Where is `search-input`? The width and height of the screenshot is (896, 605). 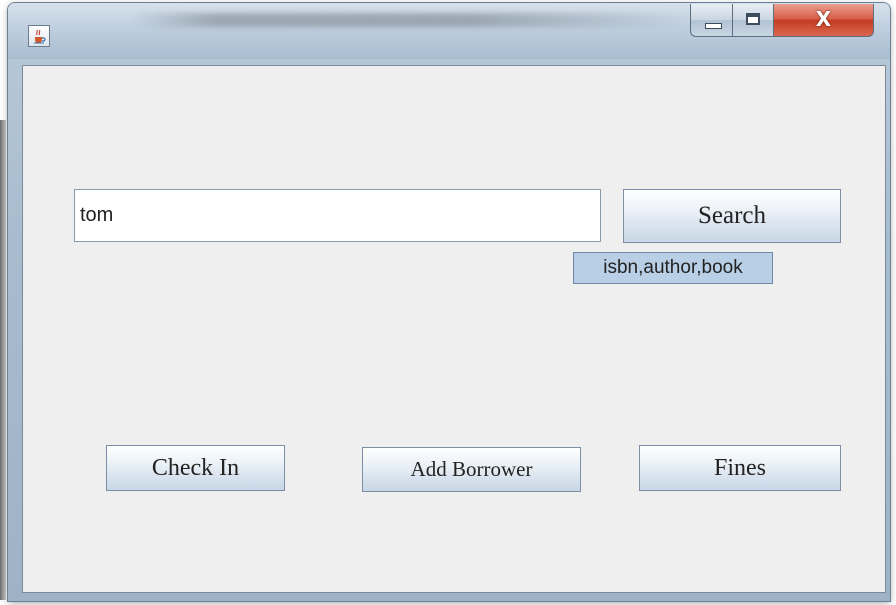 search-input is located at coordinates (337, 215).